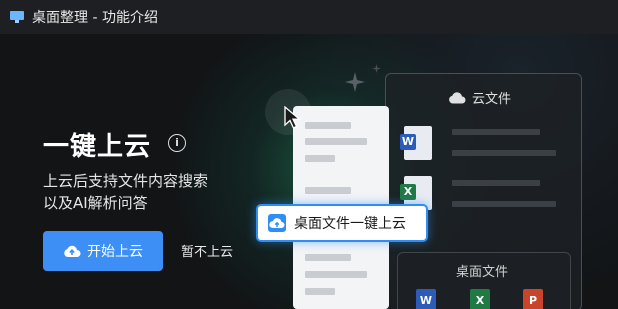 The width and height of the screenshot is (618, 309). What do you see at coordinates (482, 272) in the screenshot?
I see `desktop-panel-title: 桌面文件` at bounding box center [482, 272].